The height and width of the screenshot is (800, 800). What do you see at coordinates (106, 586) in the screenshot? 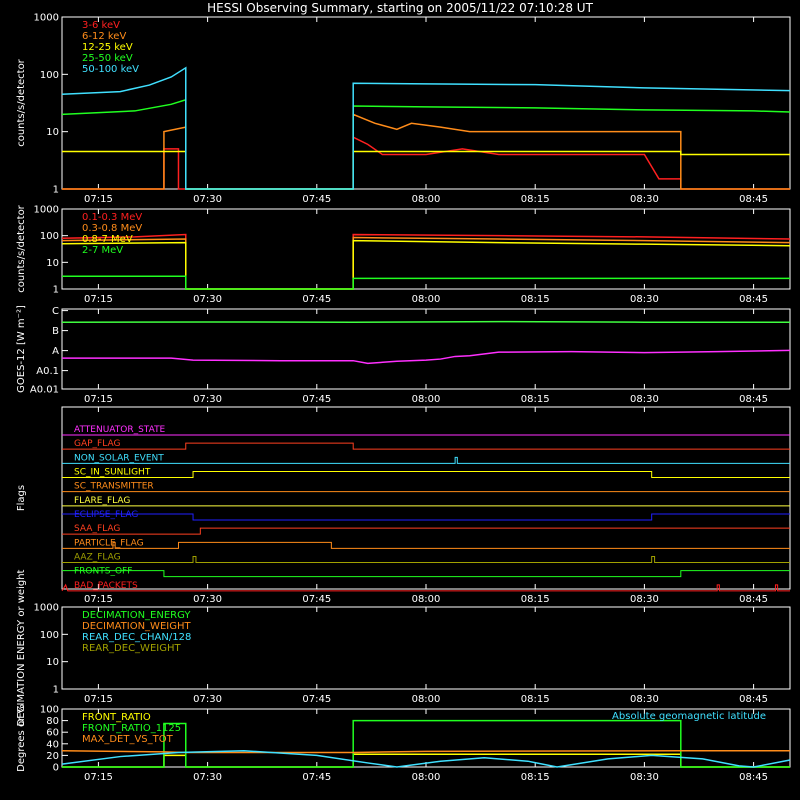
I see `flag-label: BAD_PACKETS` at bounding box center [106, 586].